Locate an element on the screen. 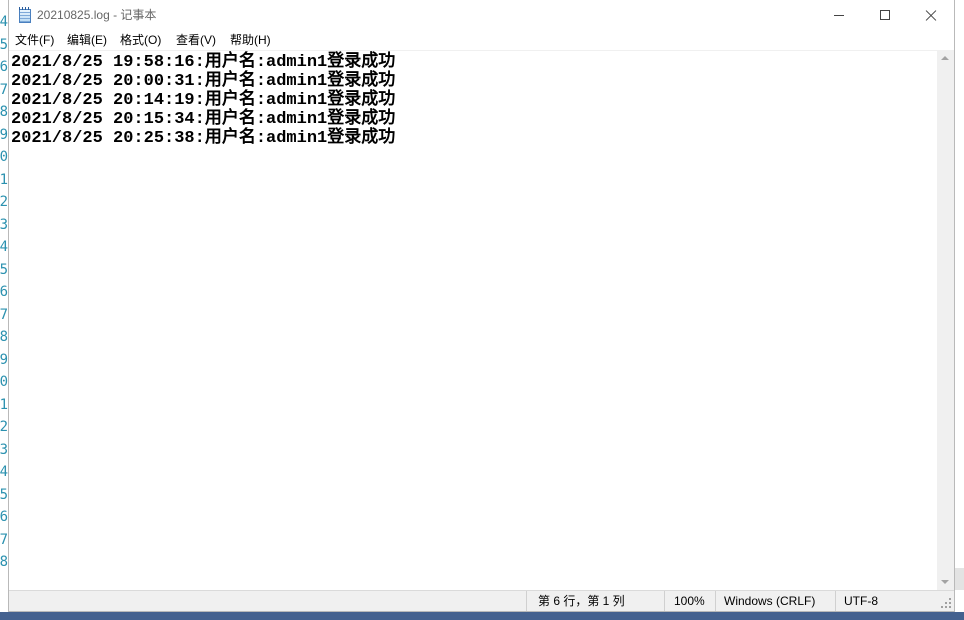 The height and width of the screenshot is (620, 964). background-line-number: 28 is located at coordinates (4, 337).